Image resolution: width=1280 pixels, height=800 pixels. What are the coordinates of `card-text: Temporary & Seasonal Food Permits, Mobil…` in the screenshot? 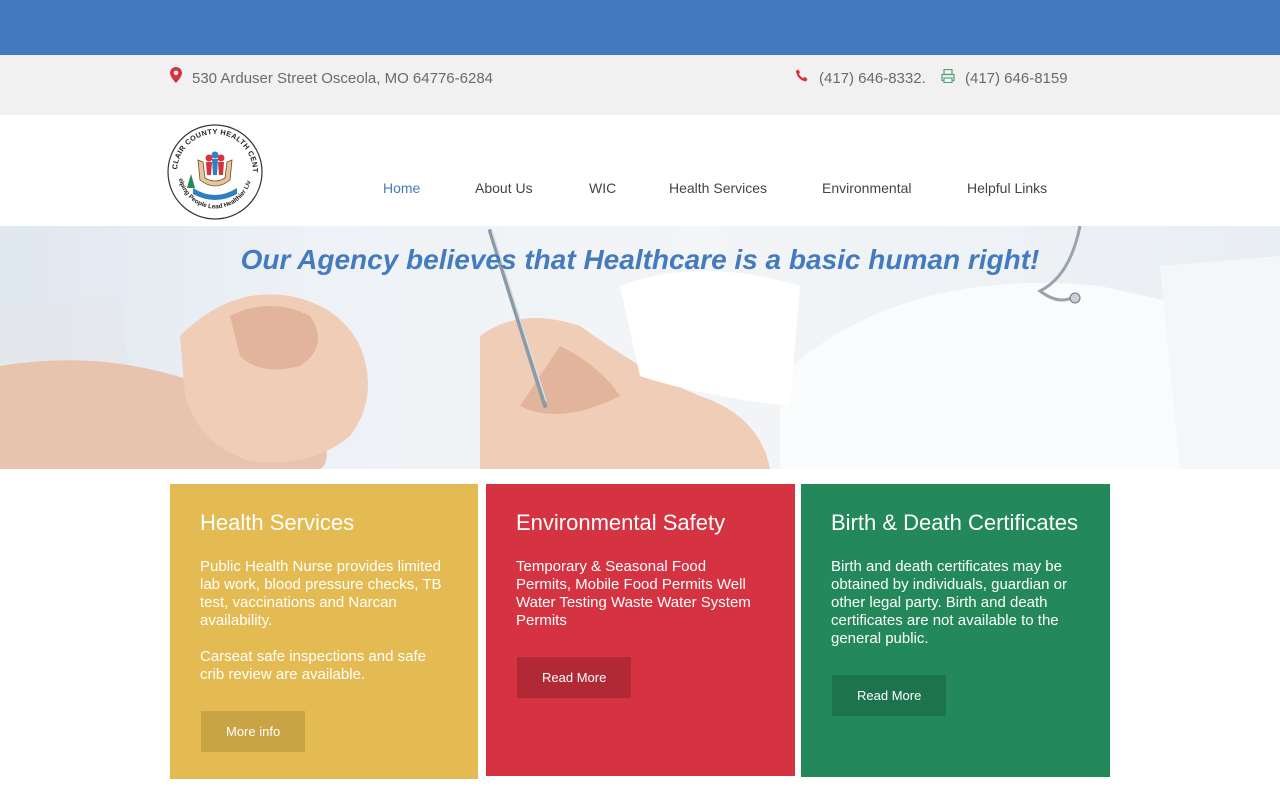 It's located at (633, 593).